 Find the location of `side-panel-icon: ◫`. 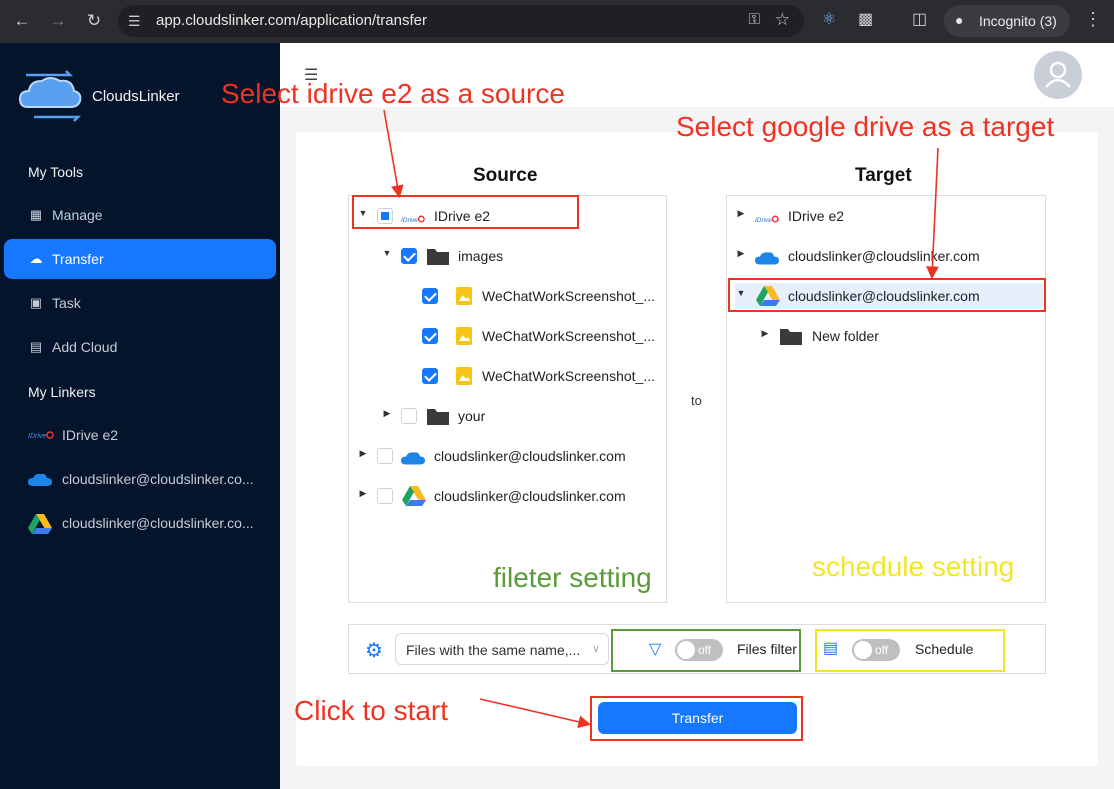

side-panel-icon: ◫ is located at coordinates (919, 19).